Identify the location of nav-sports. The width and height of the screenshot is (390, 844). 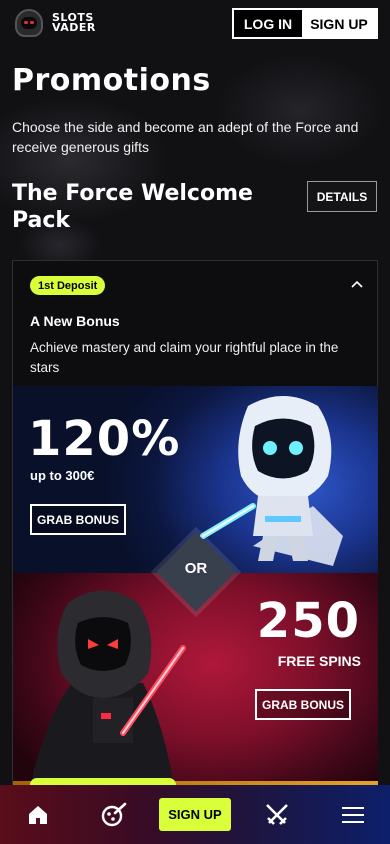
(277, 815).